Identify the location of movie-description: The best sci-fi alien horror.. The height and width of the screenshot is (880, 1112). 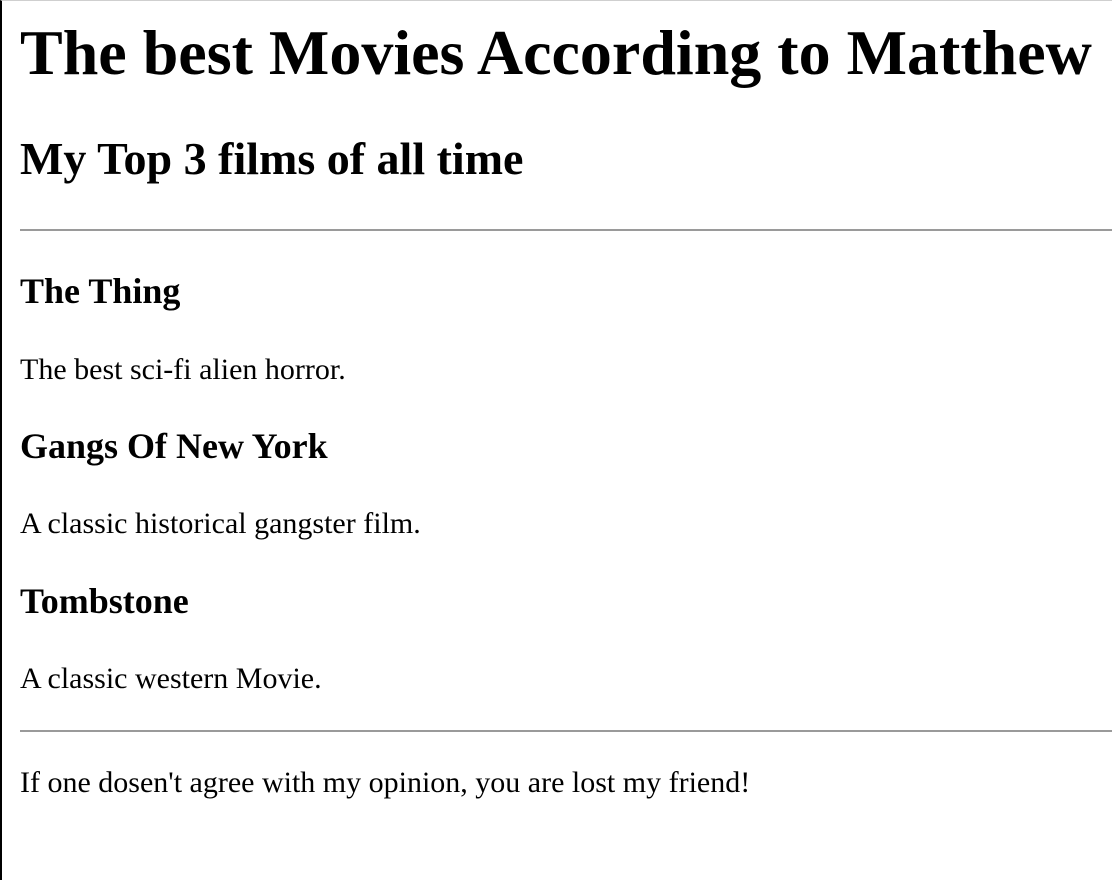
(183, 369).